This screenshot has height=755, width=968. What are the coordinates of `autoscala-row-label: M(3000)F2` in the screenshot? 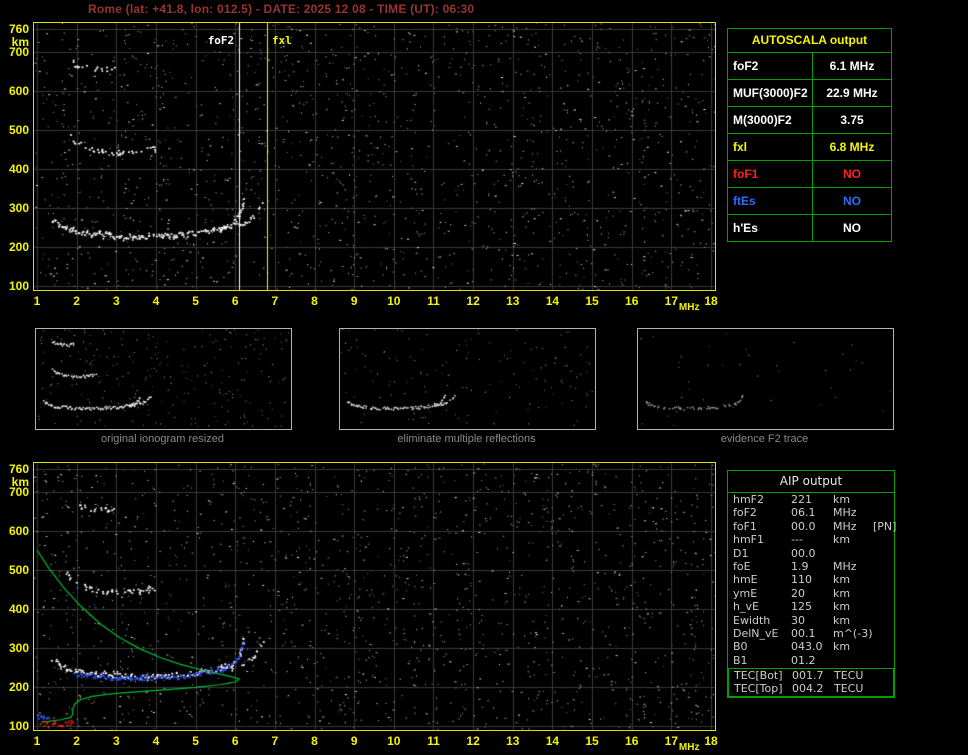 It's located at (770, 120).